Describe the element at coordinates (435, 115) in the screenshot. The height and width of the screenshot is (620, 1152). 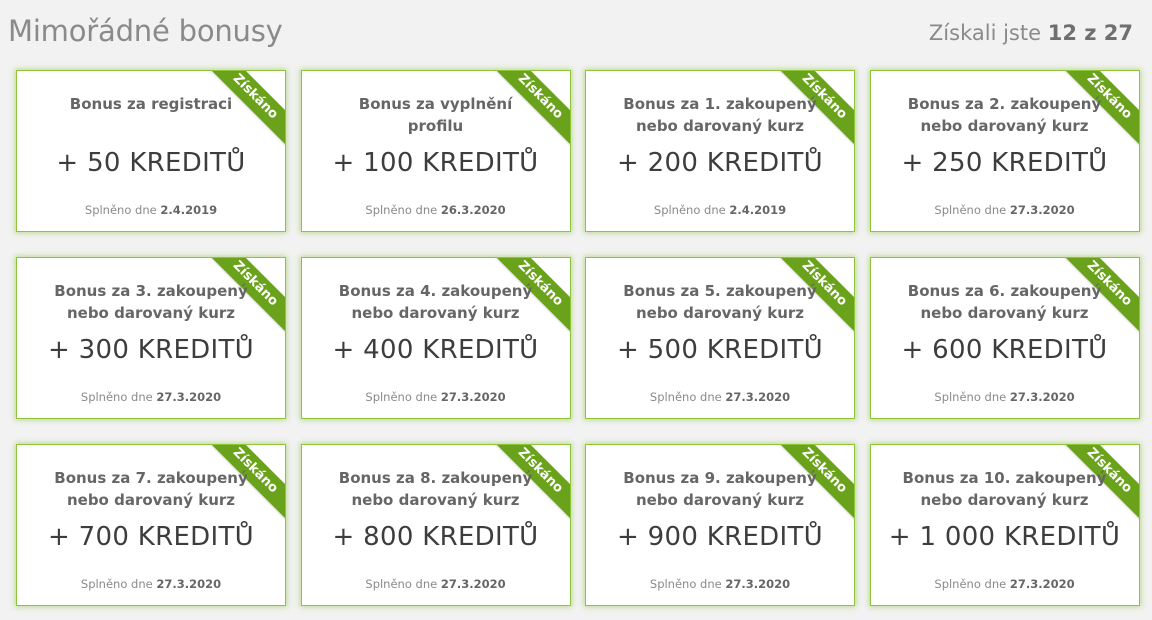
I see `bonus-title: Bonus za vyplnění profilu` at that location.